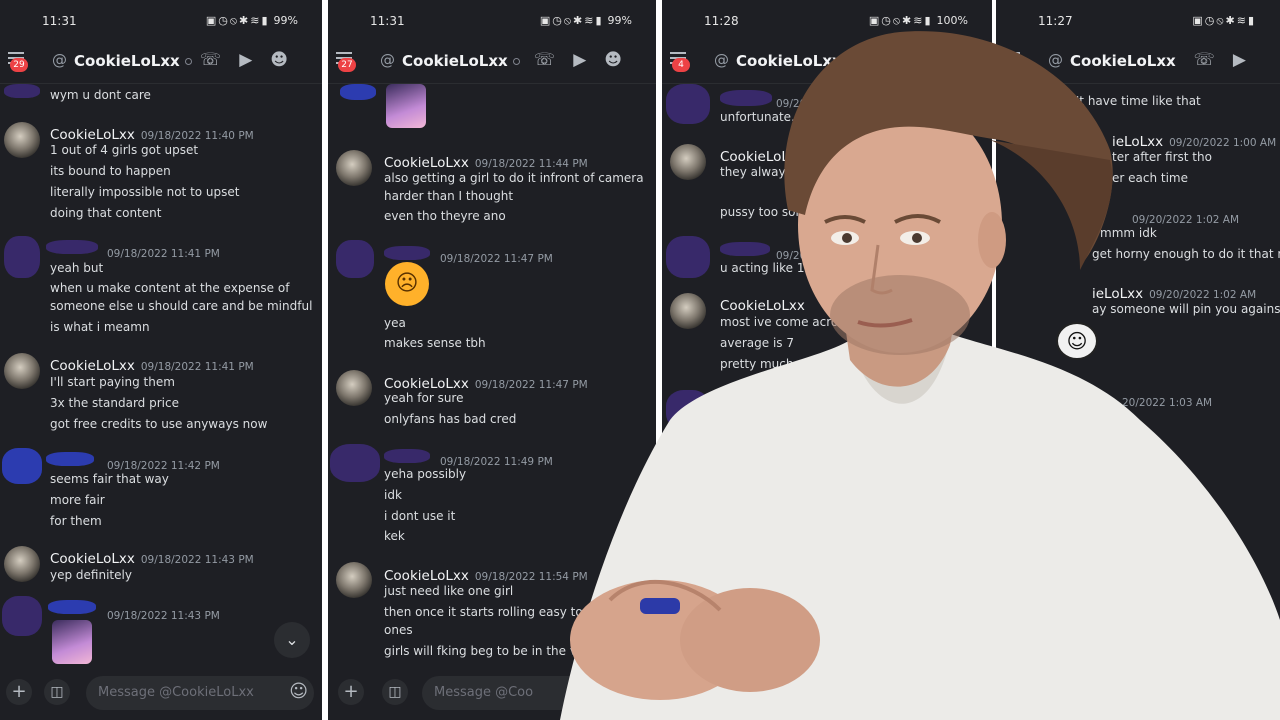 The image size is (1280, 720). Describe the element at coordinates (106, 213) in the screenshot. I see `message-text: doing that content` at that location.